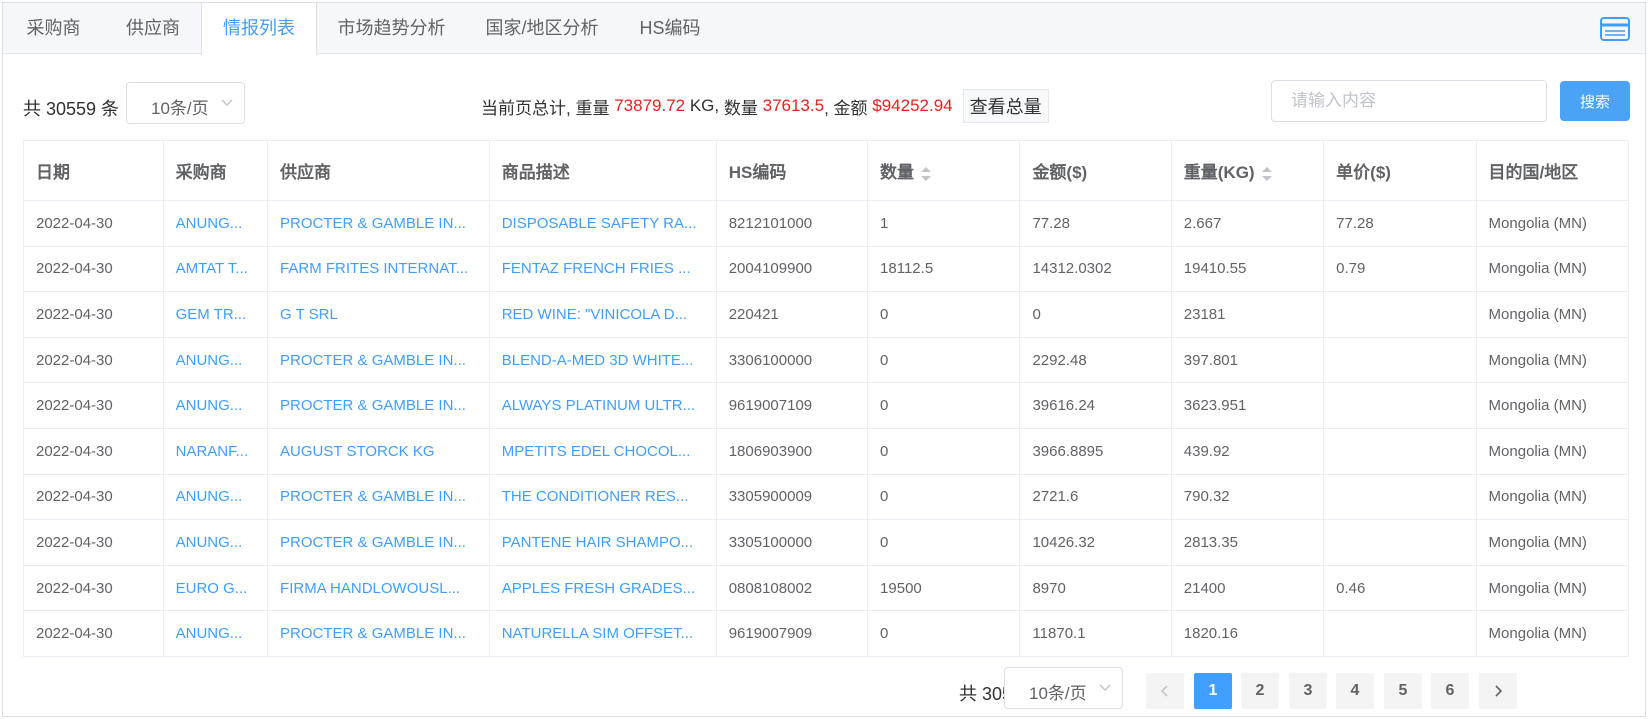 The image size is (1651, 719). Describe the element at coordinates (1450, 691) in the screenshot. I see `page-button-6: 6` at that location.